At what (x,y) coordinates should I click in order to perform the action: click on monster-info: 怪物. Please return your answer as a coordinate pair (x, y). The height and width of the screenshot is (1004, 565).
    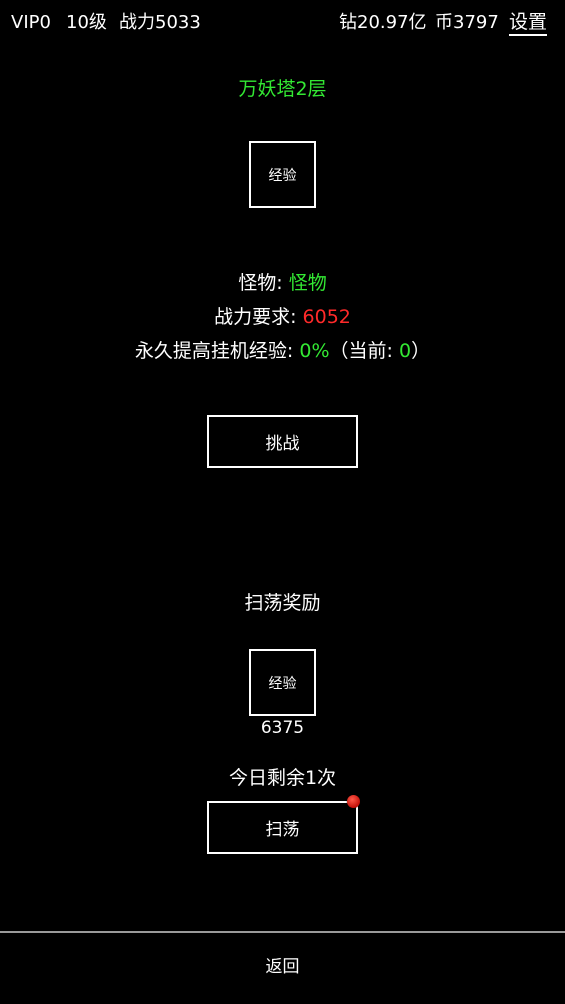
    Looking at the image, I should click on (282, 283).